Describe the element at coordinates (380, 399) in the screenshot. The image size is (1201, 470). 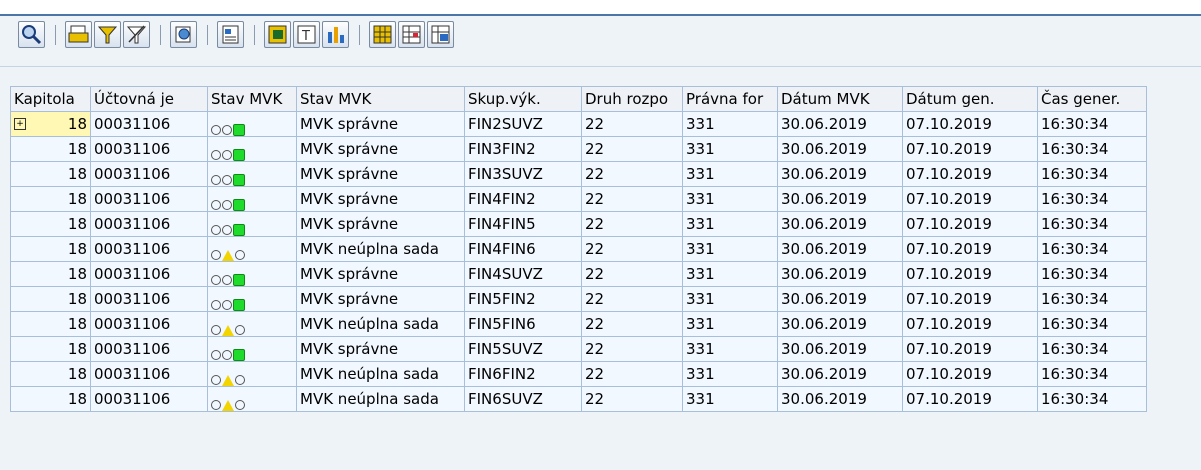
I see `cell-stav-mvk: MVK neúplna sada` at that location.